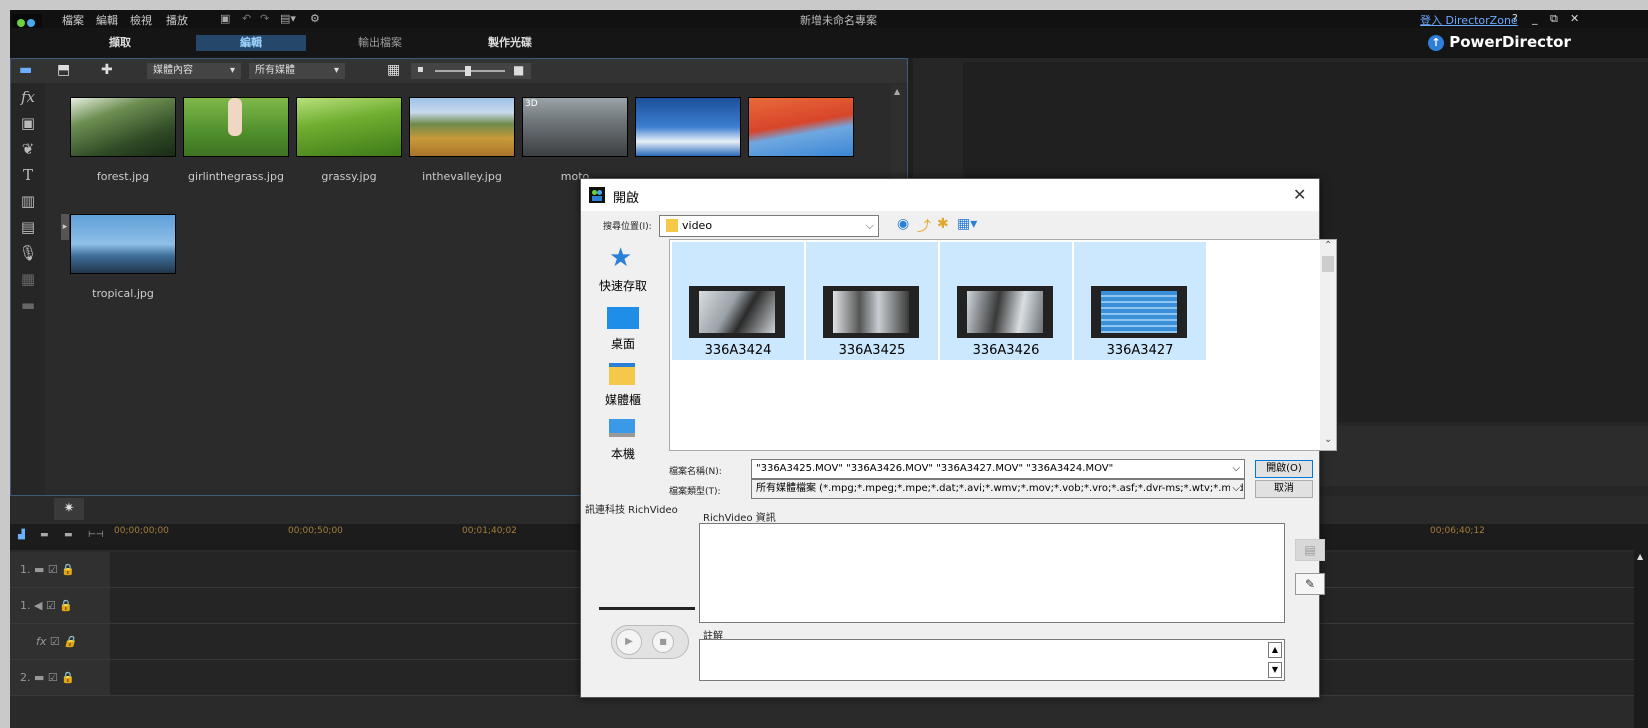 This screenshot has width=1648, height=728. What do you see at coordinates (297, 71) in the screenshot?
I see `filter-dropdown: 所有媒體 ▾` at bounding box center [297, 71].